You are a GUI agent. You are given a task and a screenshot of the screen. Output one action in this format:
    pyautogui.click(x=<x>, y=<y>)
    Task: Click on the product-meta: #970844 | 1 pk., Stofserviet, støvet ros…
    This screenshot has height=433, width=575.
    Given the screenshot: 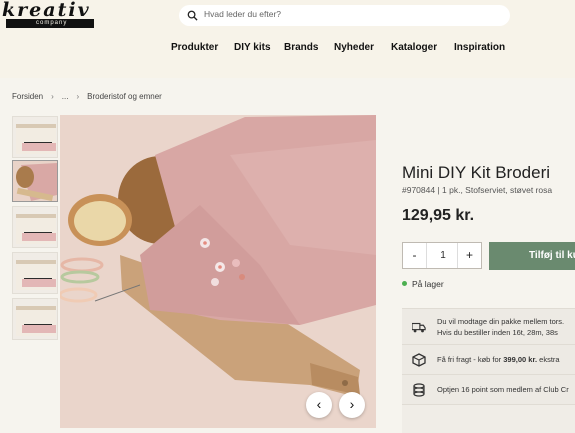 What is the action you would take?
    pyautogui.click(x=477, y=190)
    